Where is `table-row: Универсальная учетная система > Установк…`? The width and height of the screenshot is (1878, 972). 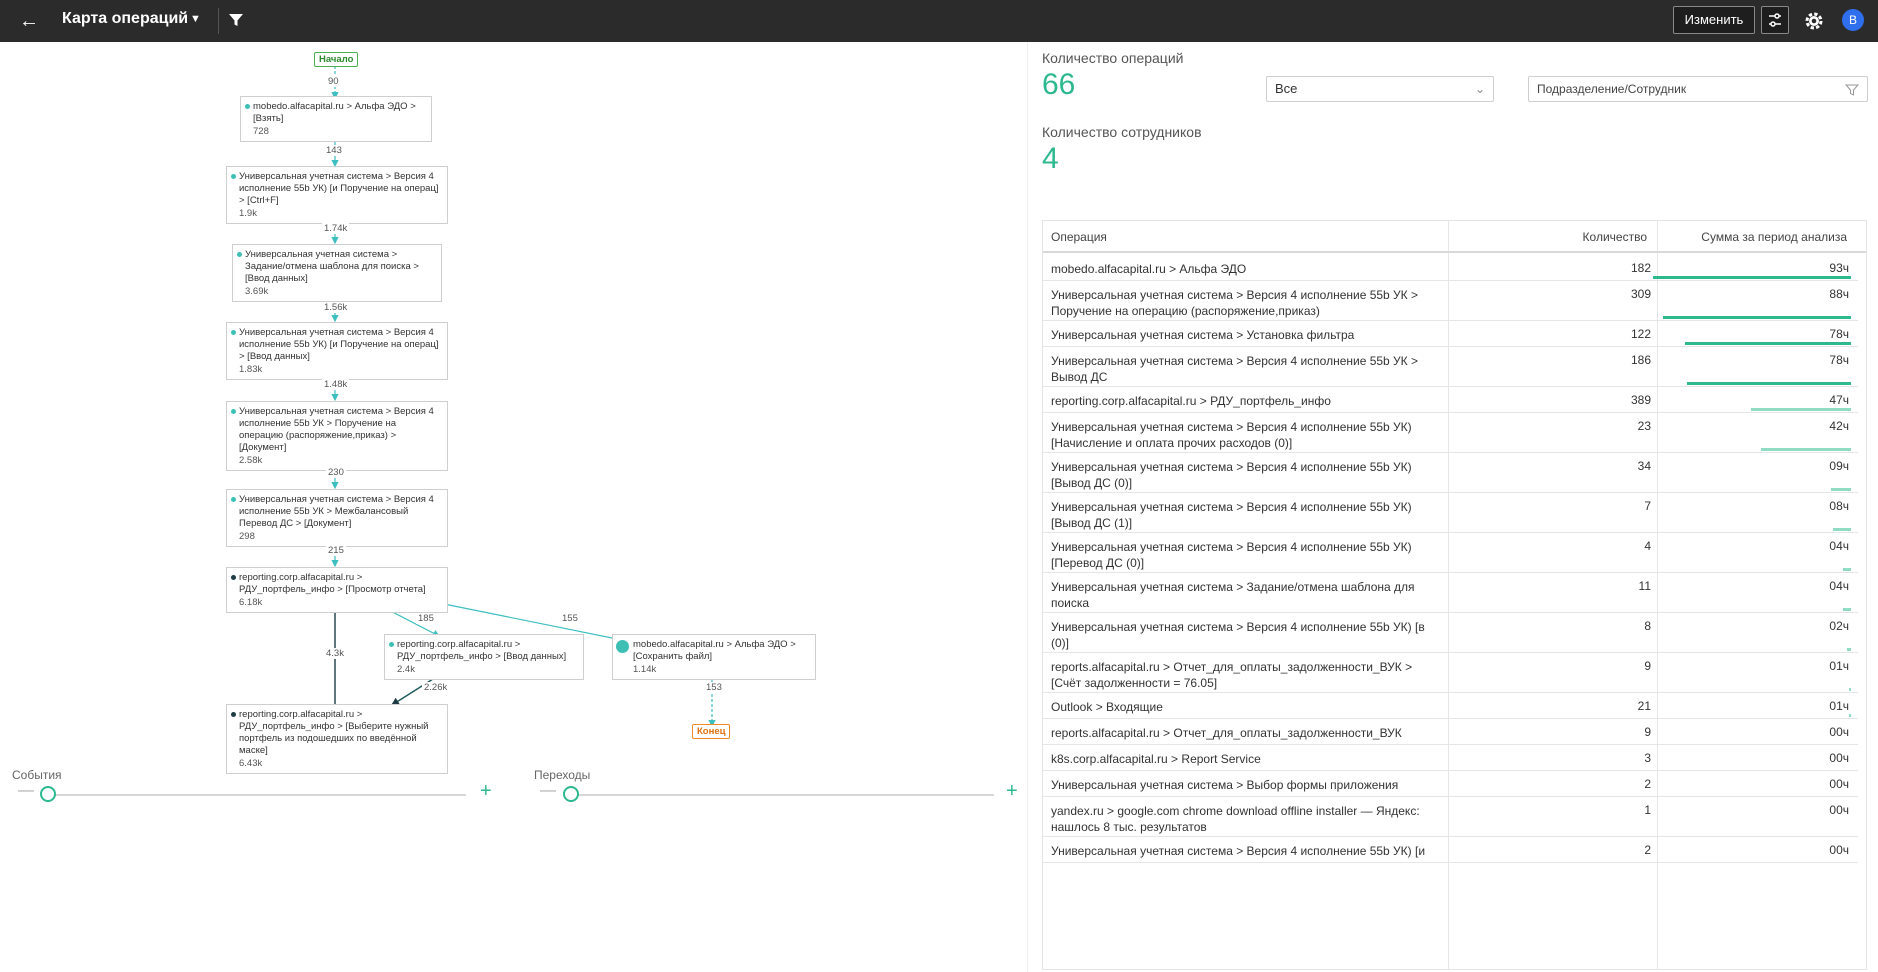
table-row: Универсальная учетная система > Установк… is located at coordinates (1450, 334).